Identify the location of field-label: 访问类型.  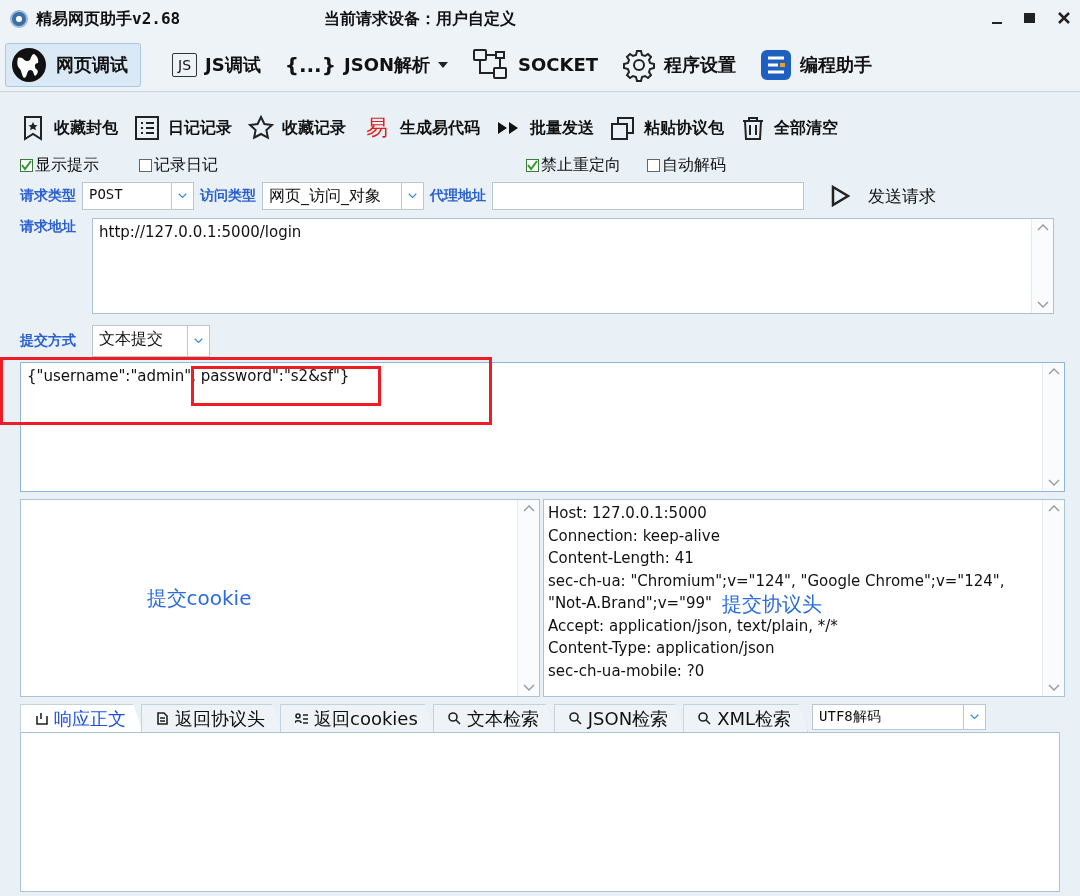
(228, 196).